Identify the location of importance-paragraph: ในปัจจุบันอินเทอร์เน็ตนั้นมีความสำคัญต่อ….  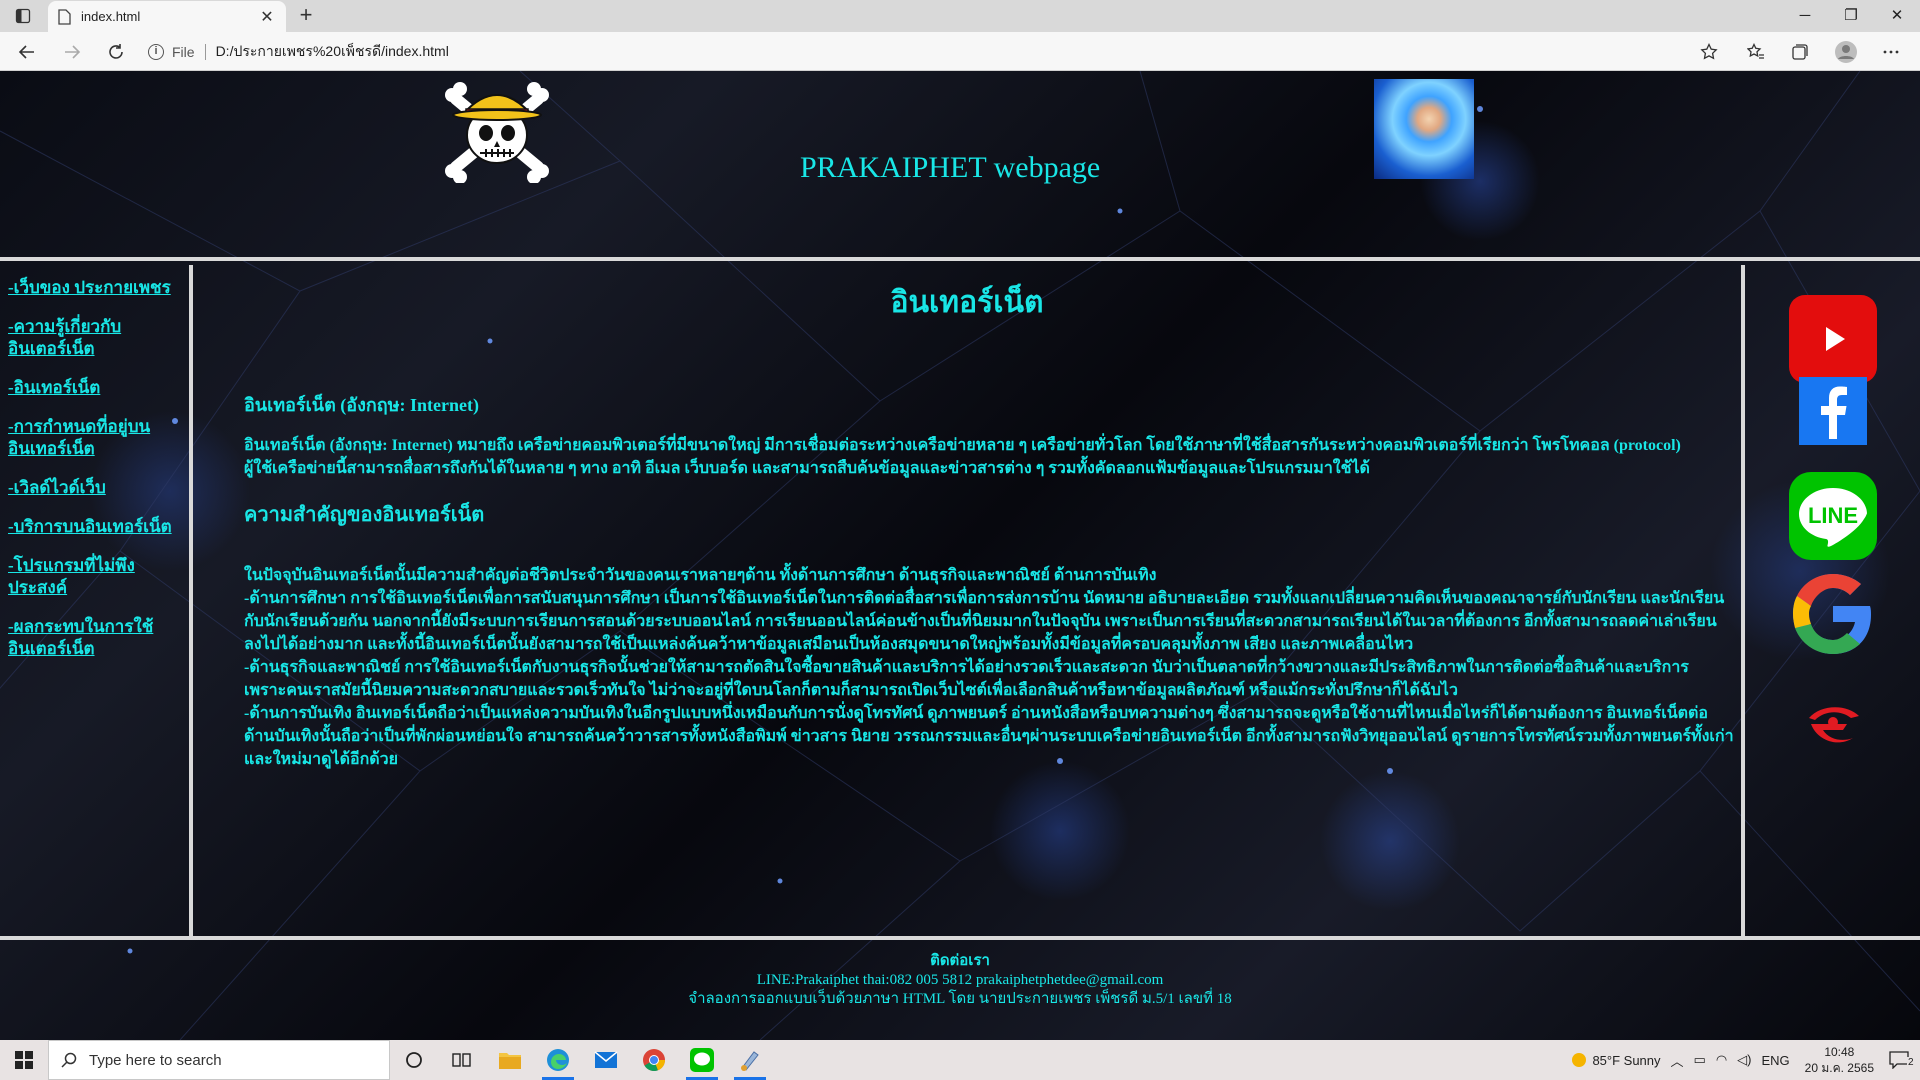
(989, 667).